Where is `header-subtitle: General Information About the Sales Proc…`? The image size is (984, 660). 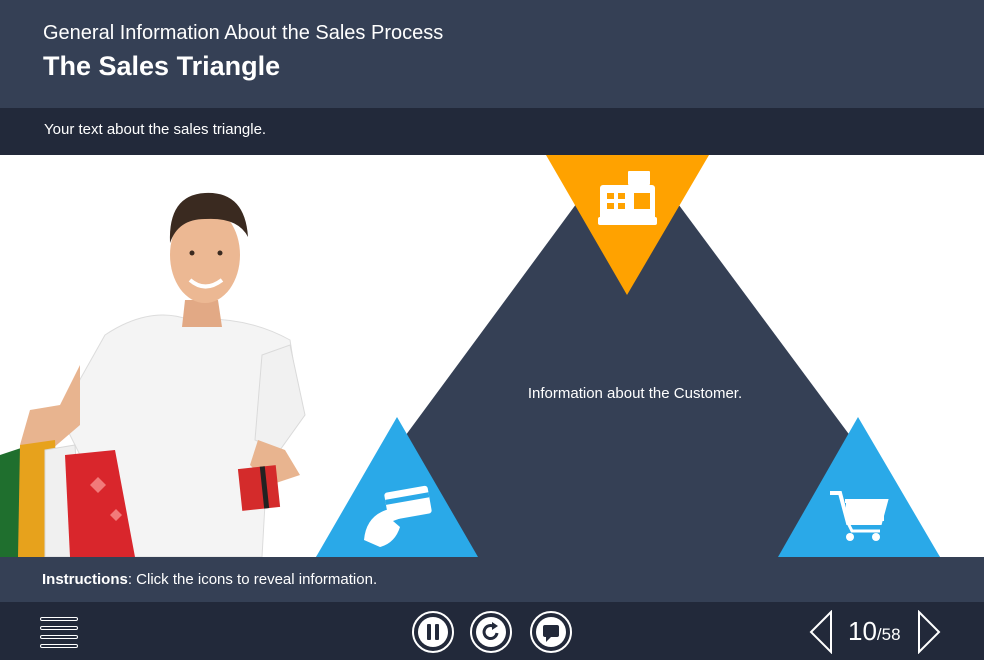 header-subtitle: General Information About the Sales Proc… is located at coordinates (243, 33).